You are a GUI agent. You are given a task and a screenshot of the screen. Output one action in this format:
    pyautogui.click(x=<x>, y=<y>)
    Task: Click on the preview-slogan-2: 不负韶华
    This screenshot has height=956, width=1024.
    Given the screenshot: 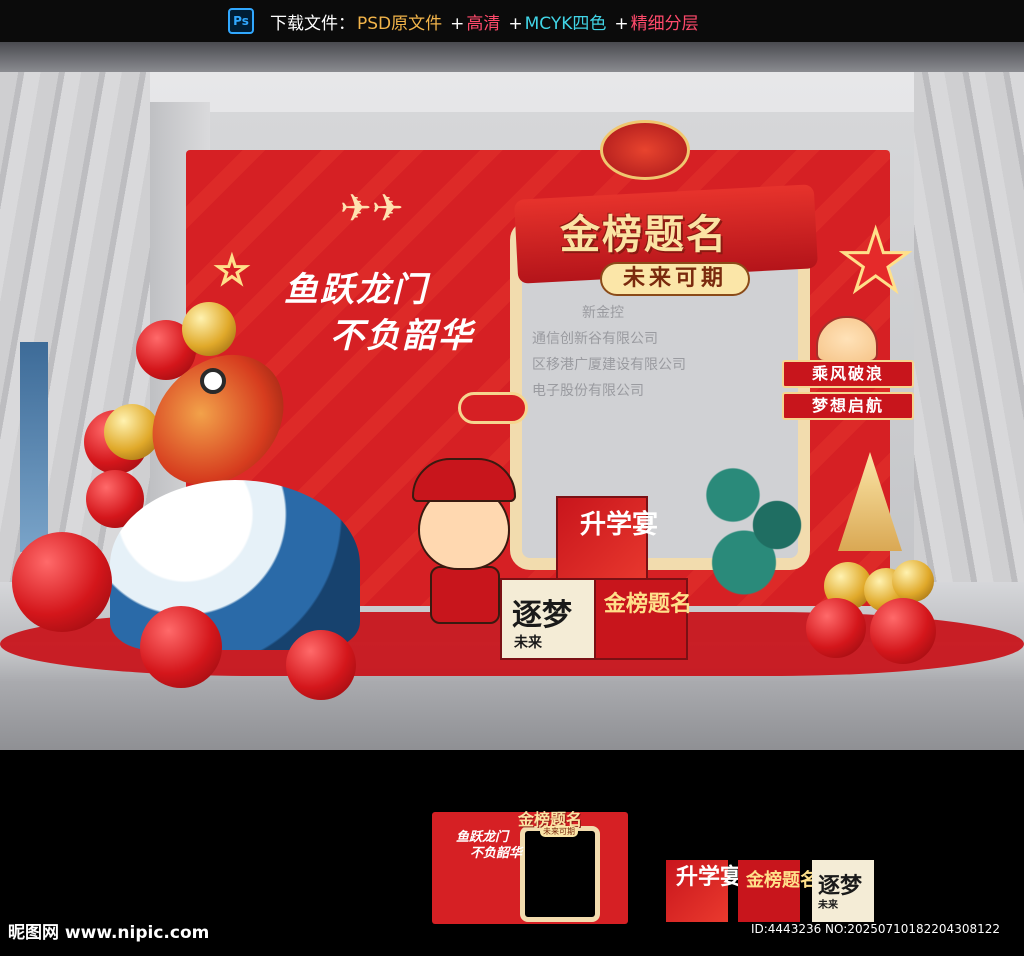 What is the action you would take?
    pyautogui.click(x=496, y=853)
    